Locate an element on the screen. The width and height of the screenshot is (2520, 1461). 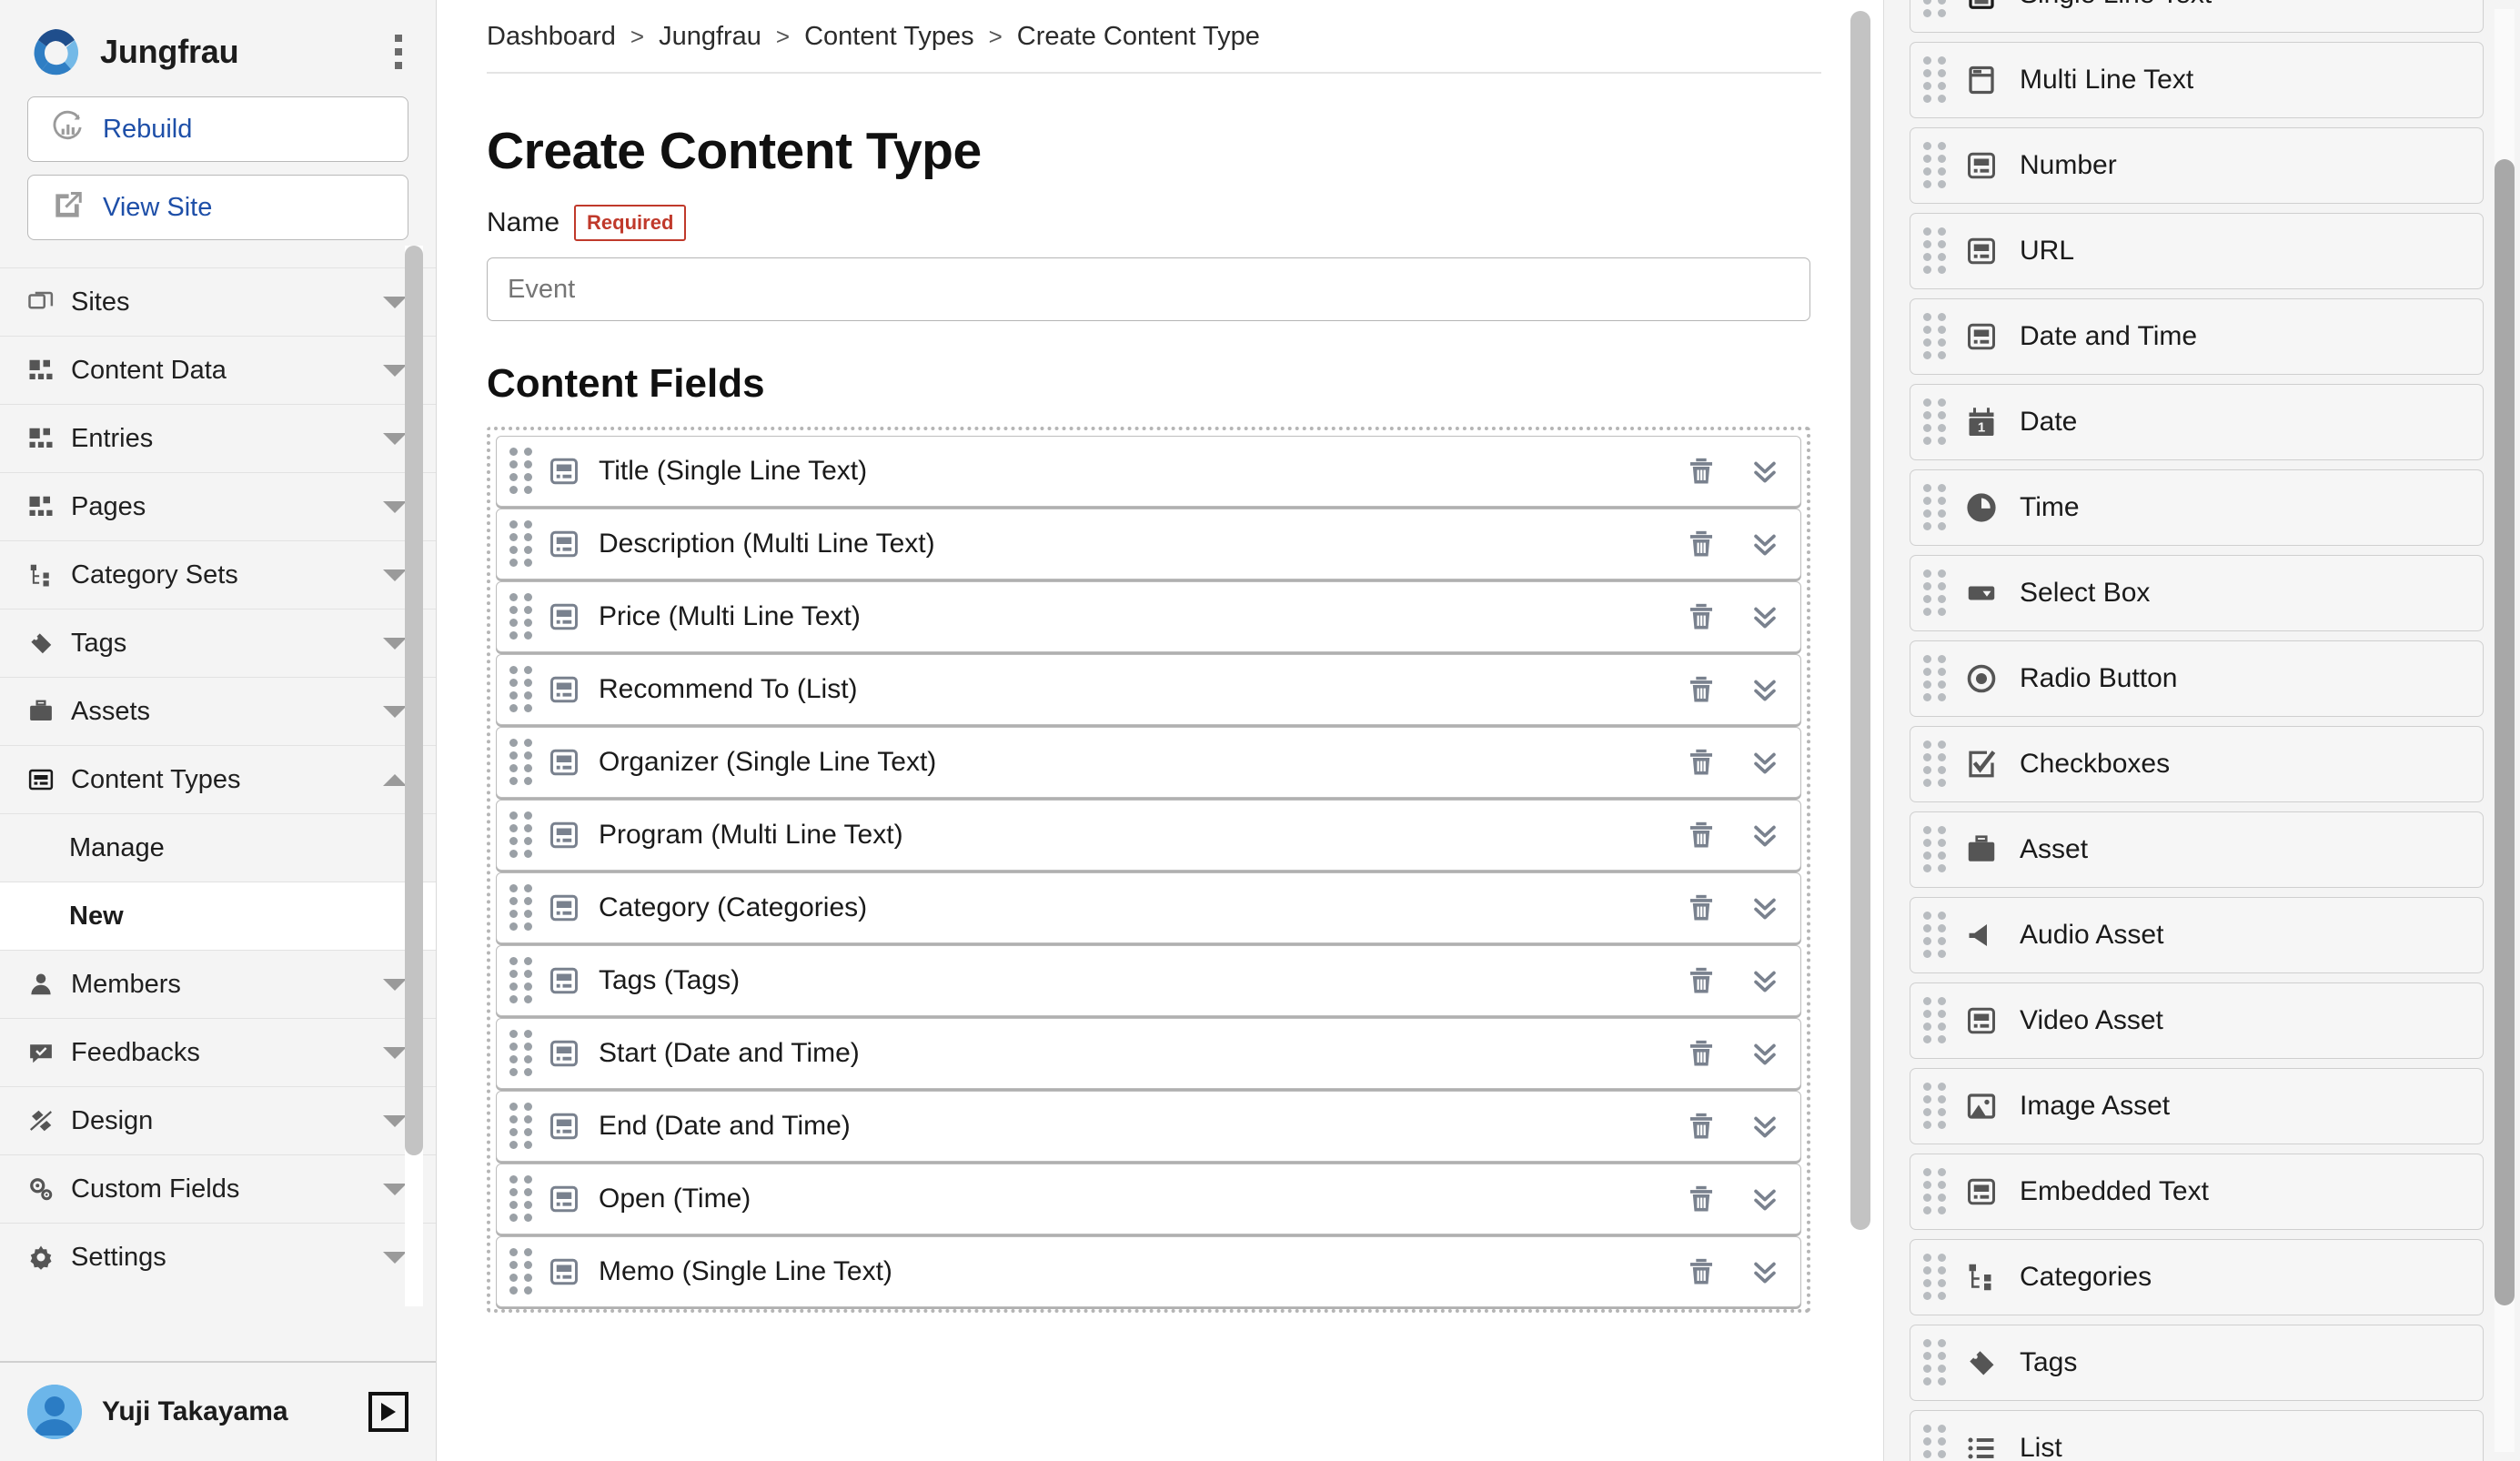
palette-item-url: URL is located at coordinates (2197, 251).